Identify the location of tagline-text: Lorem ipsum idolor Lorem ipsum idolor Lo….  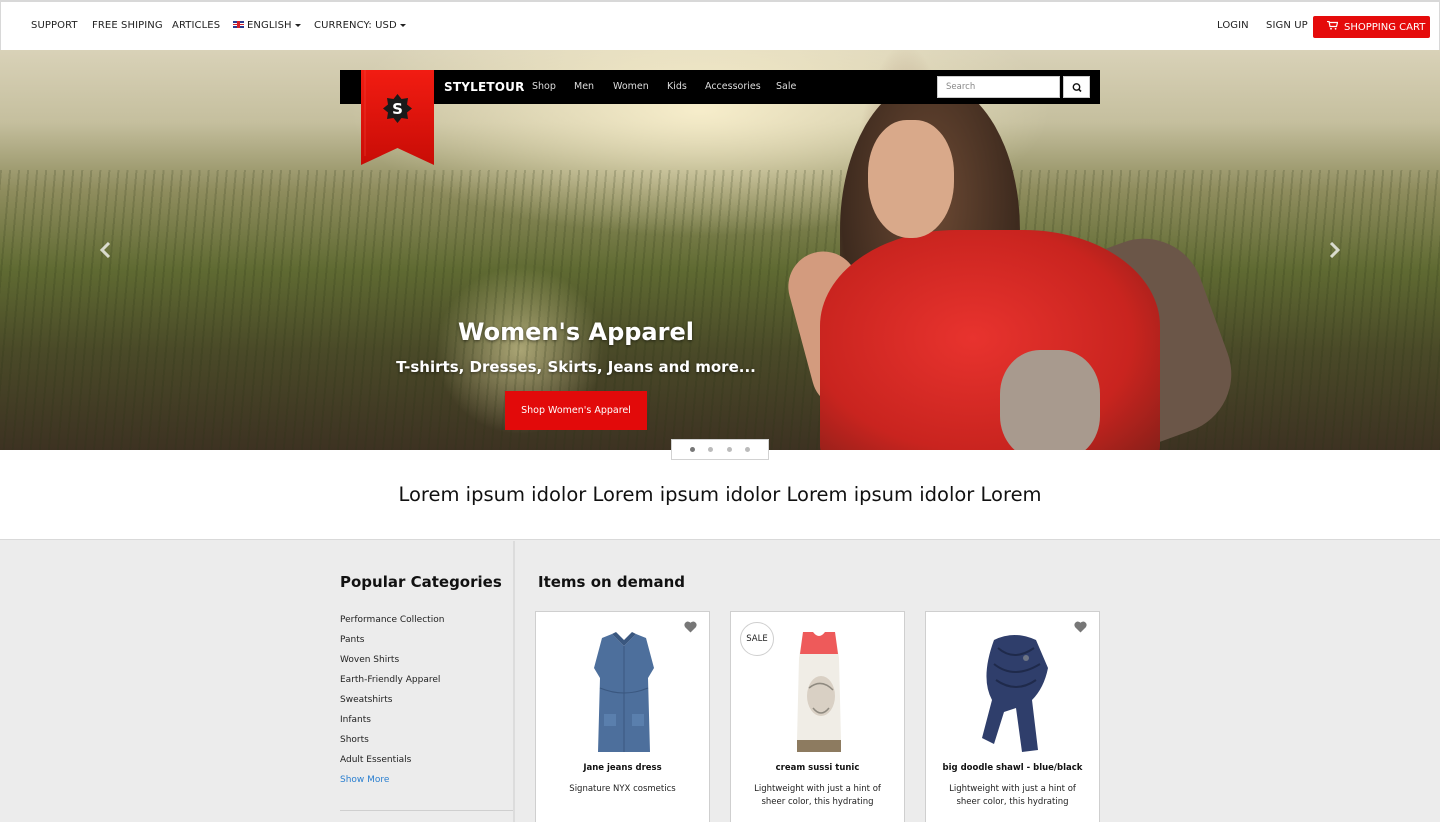
(720, 494).